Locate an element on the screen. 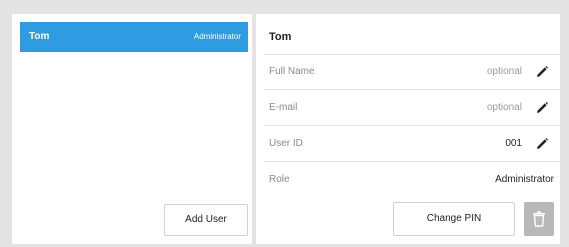  trash-icon is located at coordinates (539, 219).